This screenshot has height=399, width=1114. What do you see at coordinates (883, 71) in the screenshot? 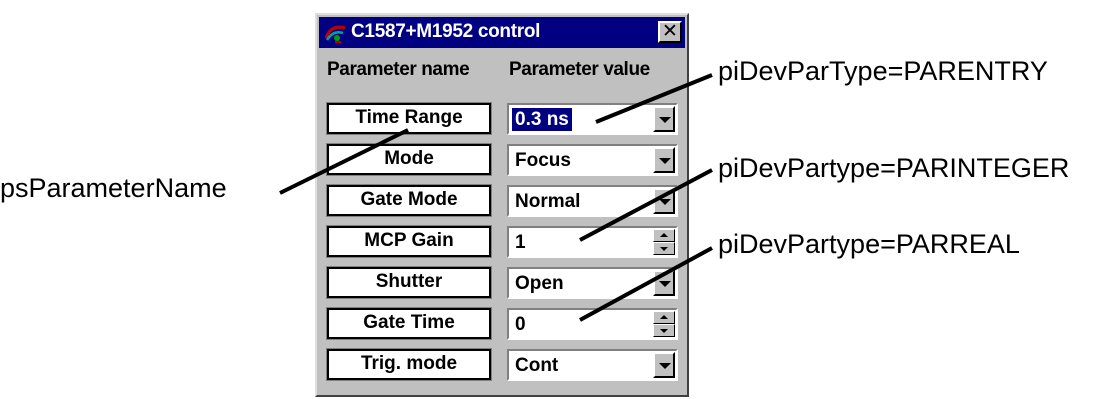
I see `annotation-parentry: piDevParType=PARENTRY` at bounding box center [883, 71].